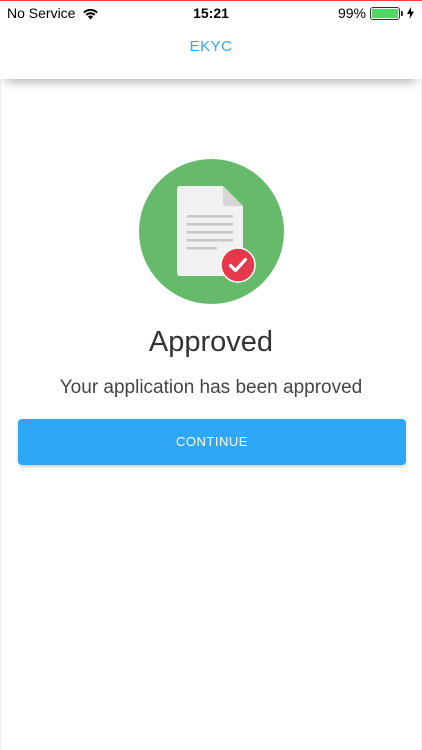 The image size is (422, 750). What do you see at coordinates (211, 46) in the screenshot?
I see `page-title: EKYC` at bounding box center [211, 46].